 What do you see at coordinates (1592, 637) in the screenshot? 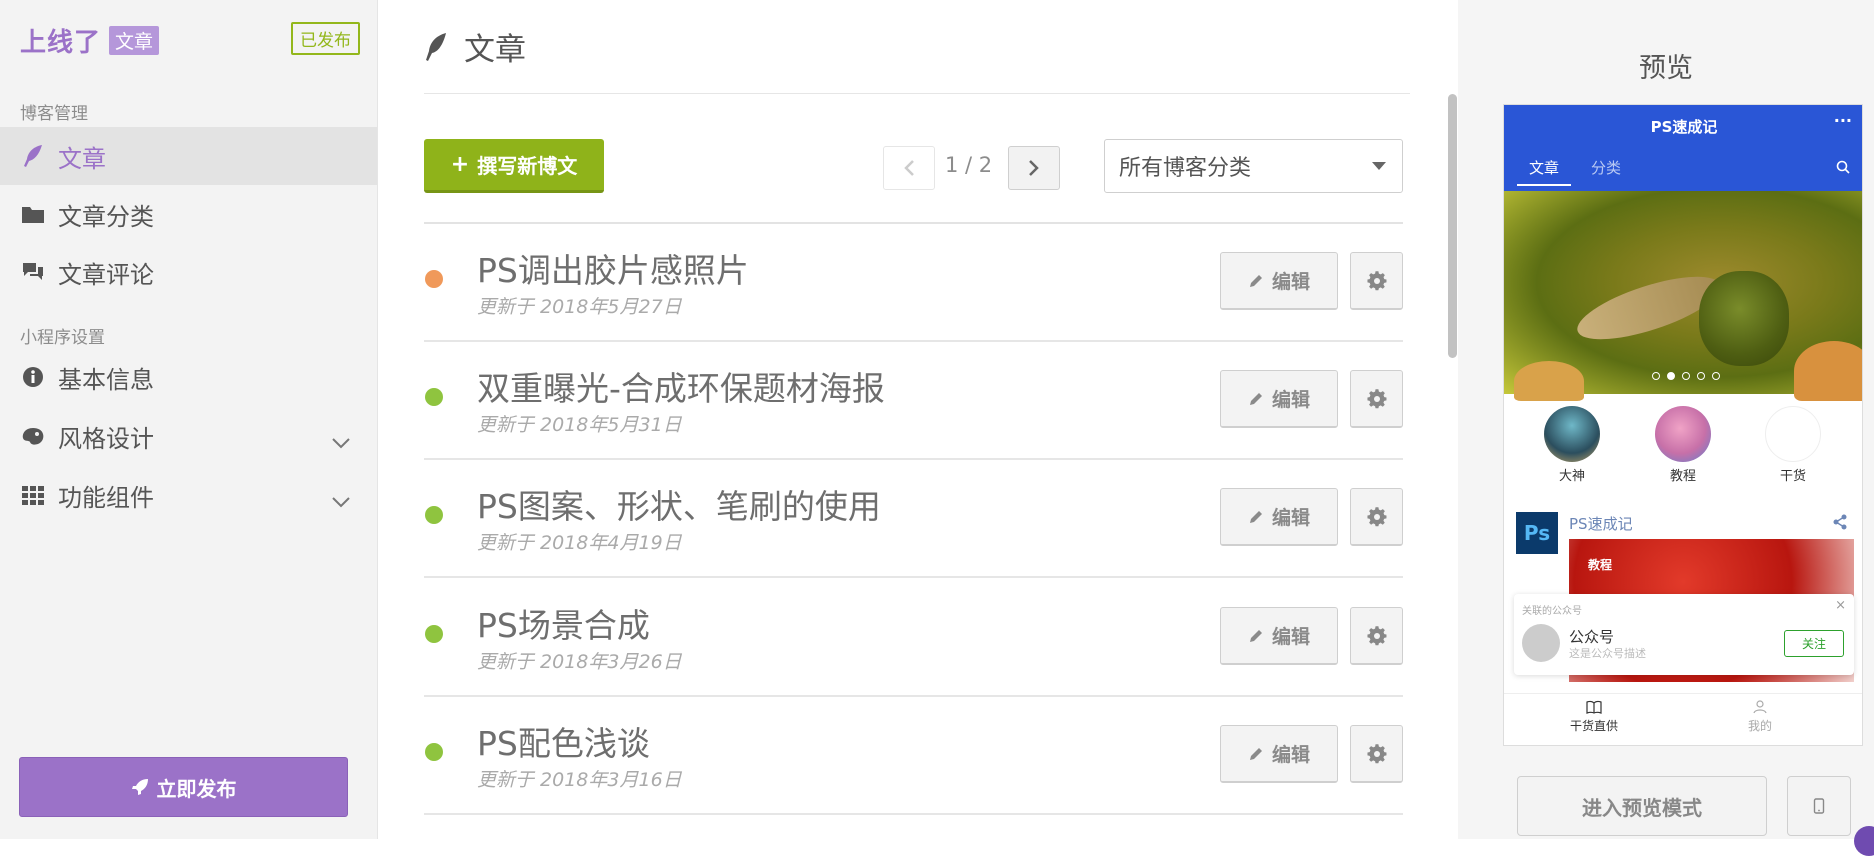
I see `follow-title: 公众号` at bounding box center [1592, 637].